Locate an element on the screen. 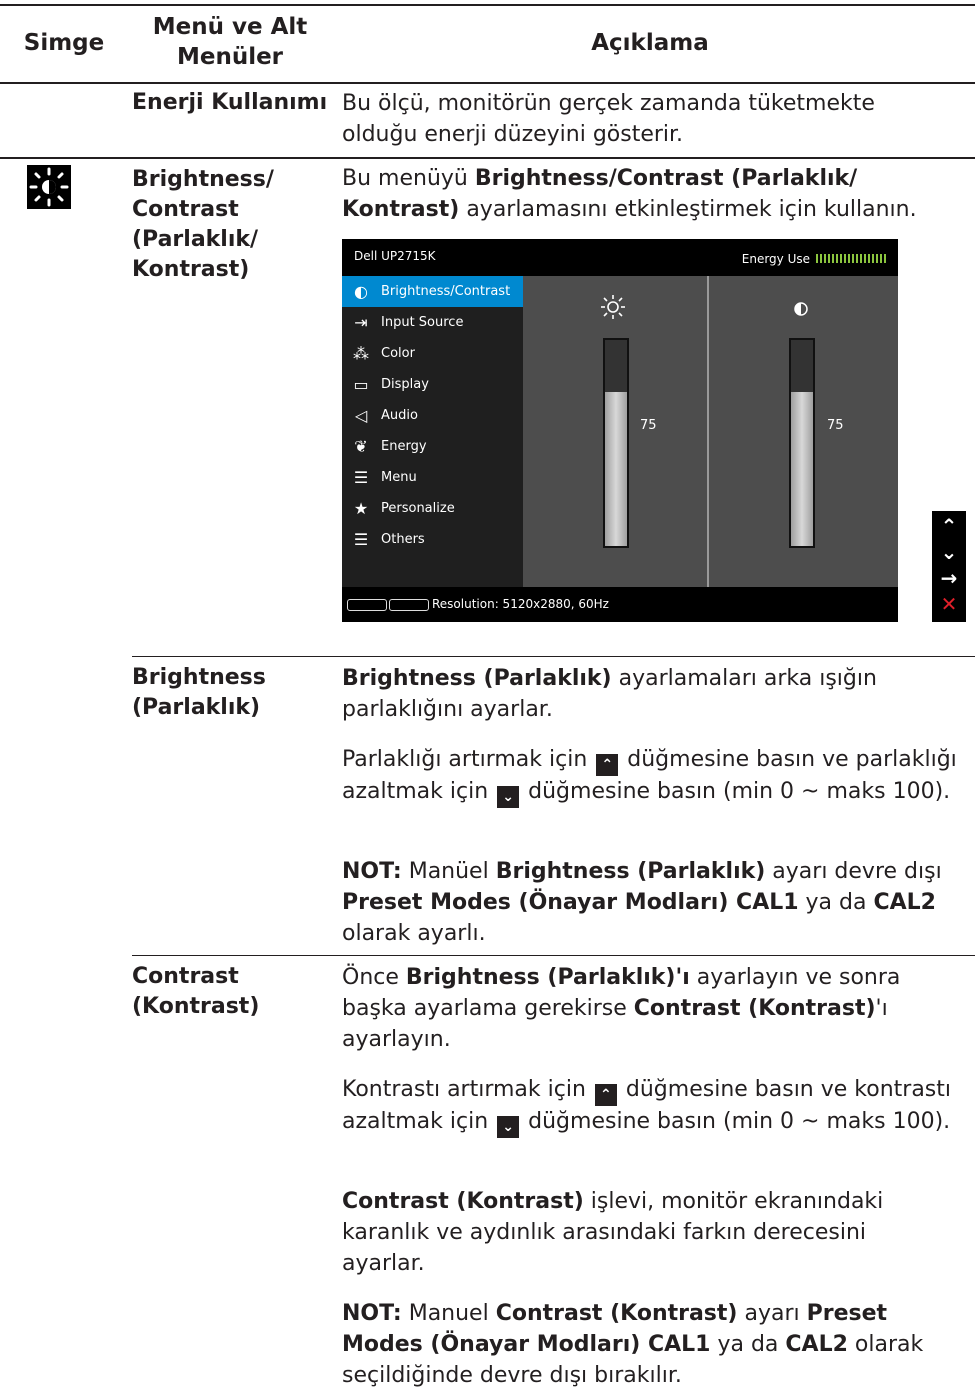 This screenshot has width=975, height=1395. header-menu-col: Menü ve Alt Menüler is located at coordinates (230, 42).